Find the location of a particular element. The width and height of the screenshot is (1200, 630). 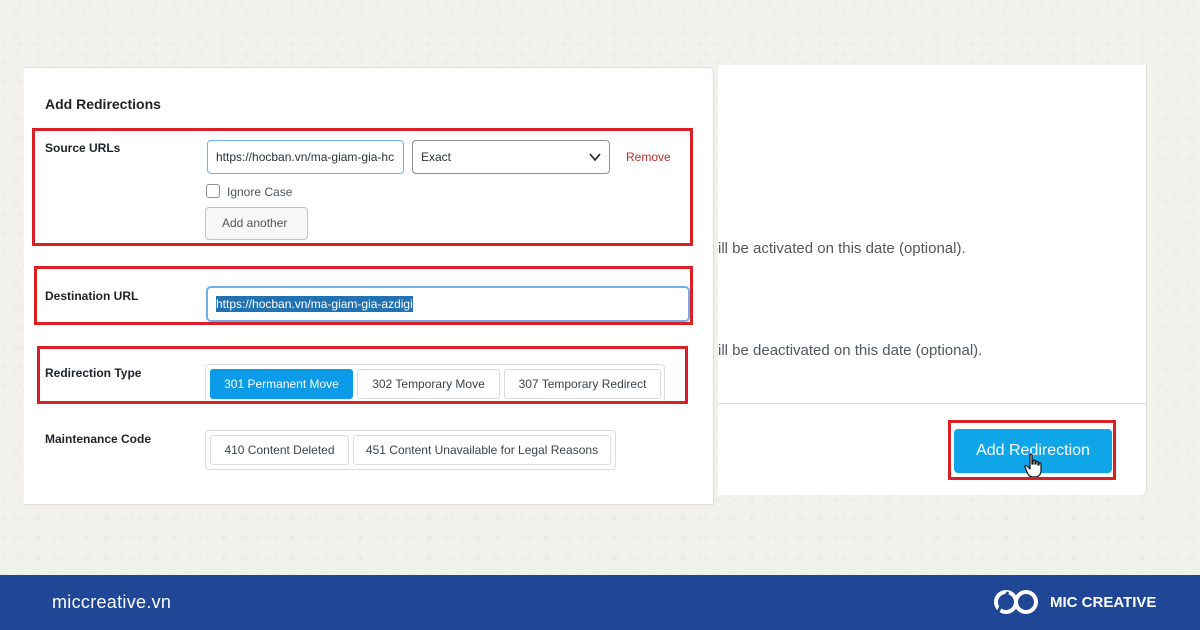

source-url-input: https://hocban.vn/ma-giam-gia-hc is located at coordinates (305, 157).